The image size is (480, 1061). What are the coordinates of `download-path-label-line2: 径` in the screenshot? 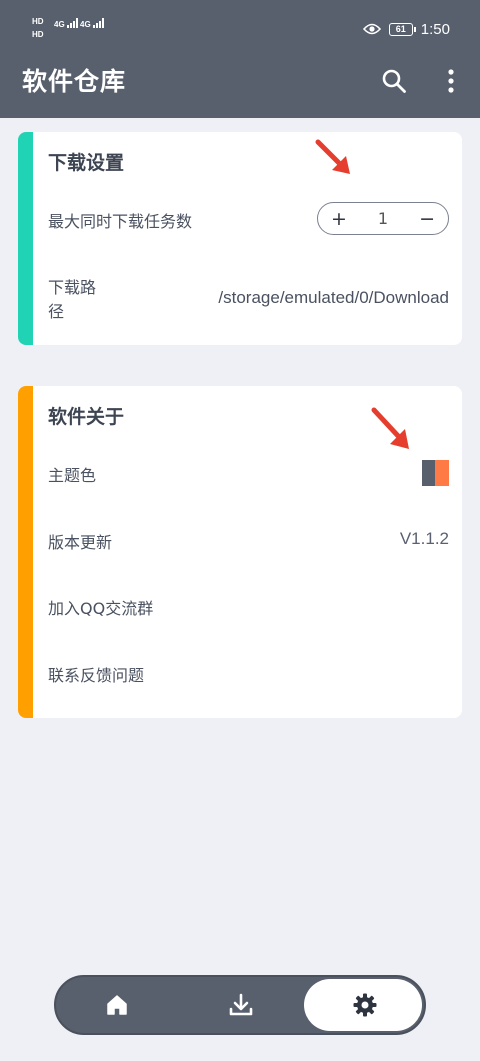 It's located at (56, 311).